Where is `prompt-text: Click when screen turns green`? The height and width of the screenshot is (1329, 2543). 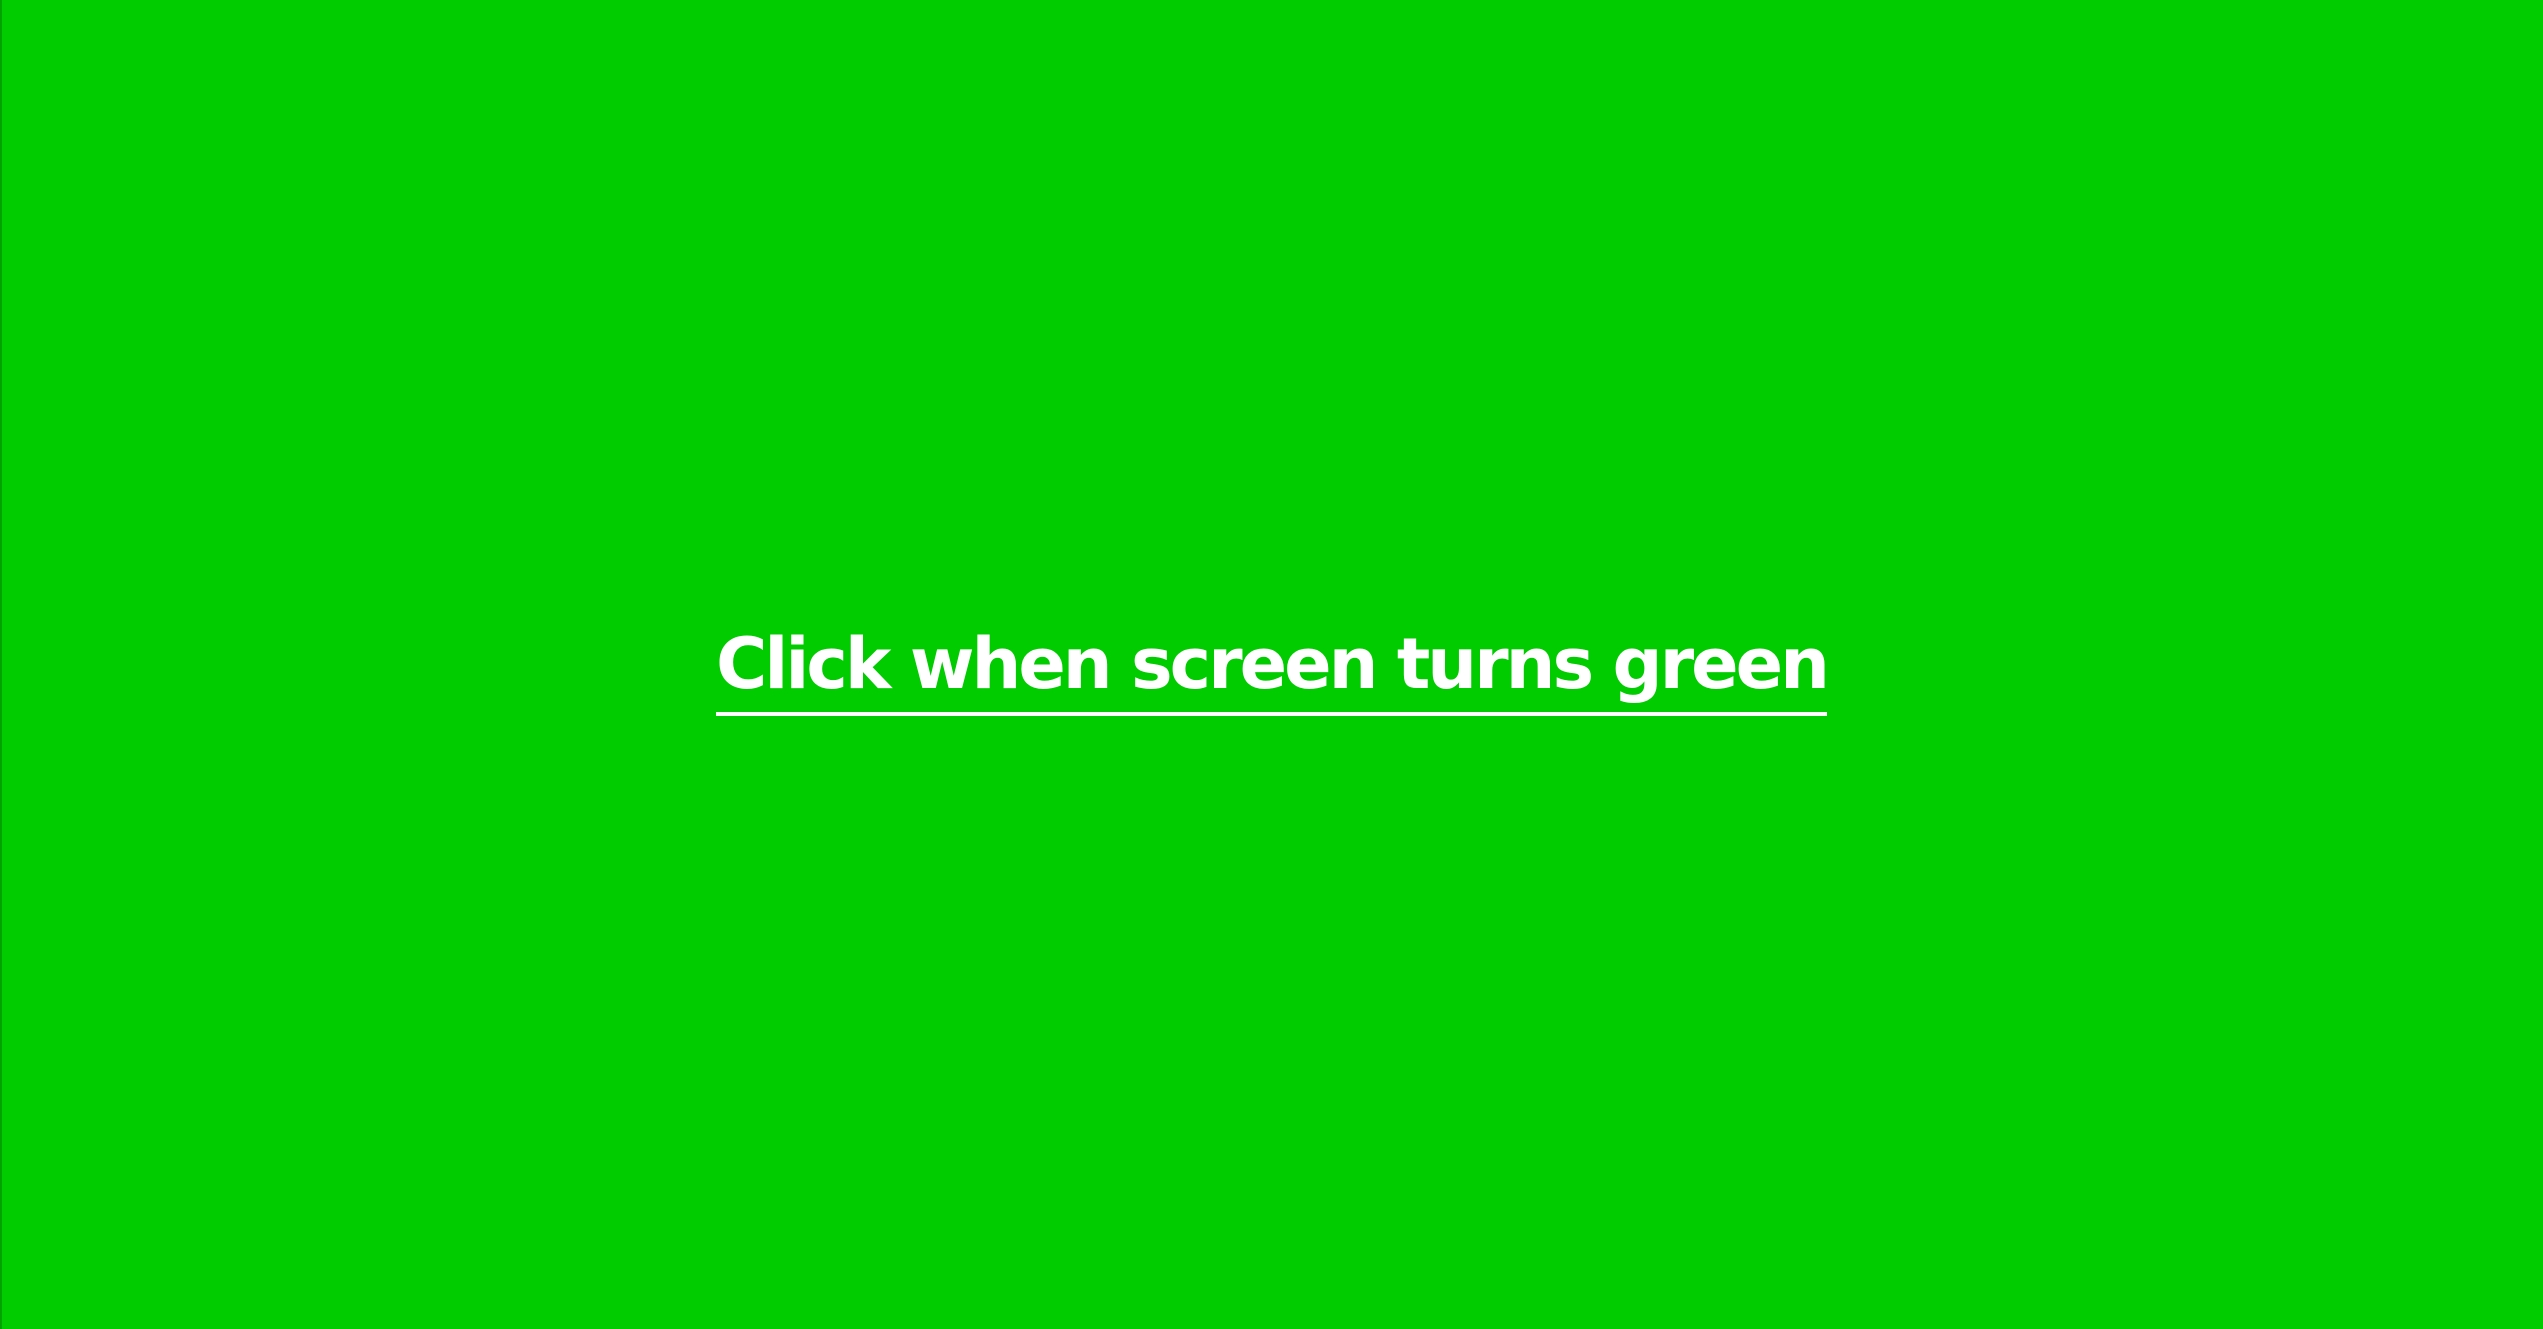
prompt-text: Click when screen turns green is located at coordinates (1273, 669).